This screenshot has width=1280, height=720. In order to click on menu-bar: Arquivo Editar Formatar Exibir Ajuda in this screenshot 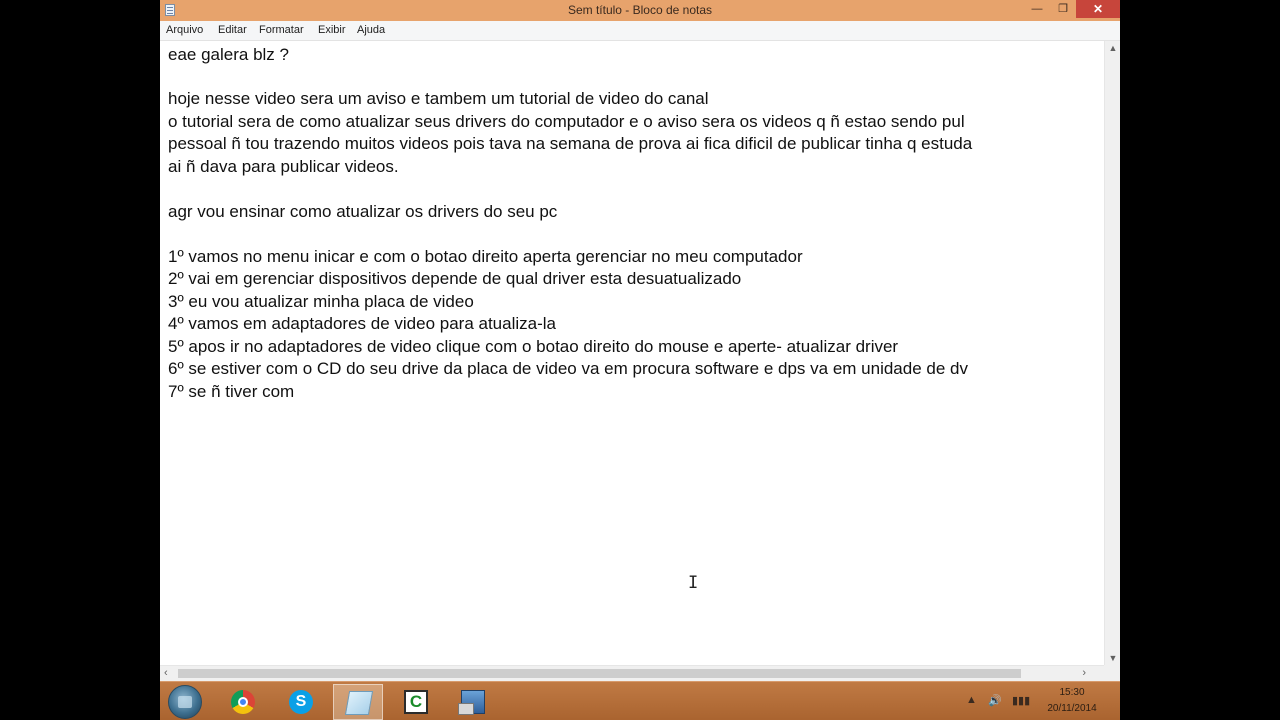, I will do `click(640, 31)`.